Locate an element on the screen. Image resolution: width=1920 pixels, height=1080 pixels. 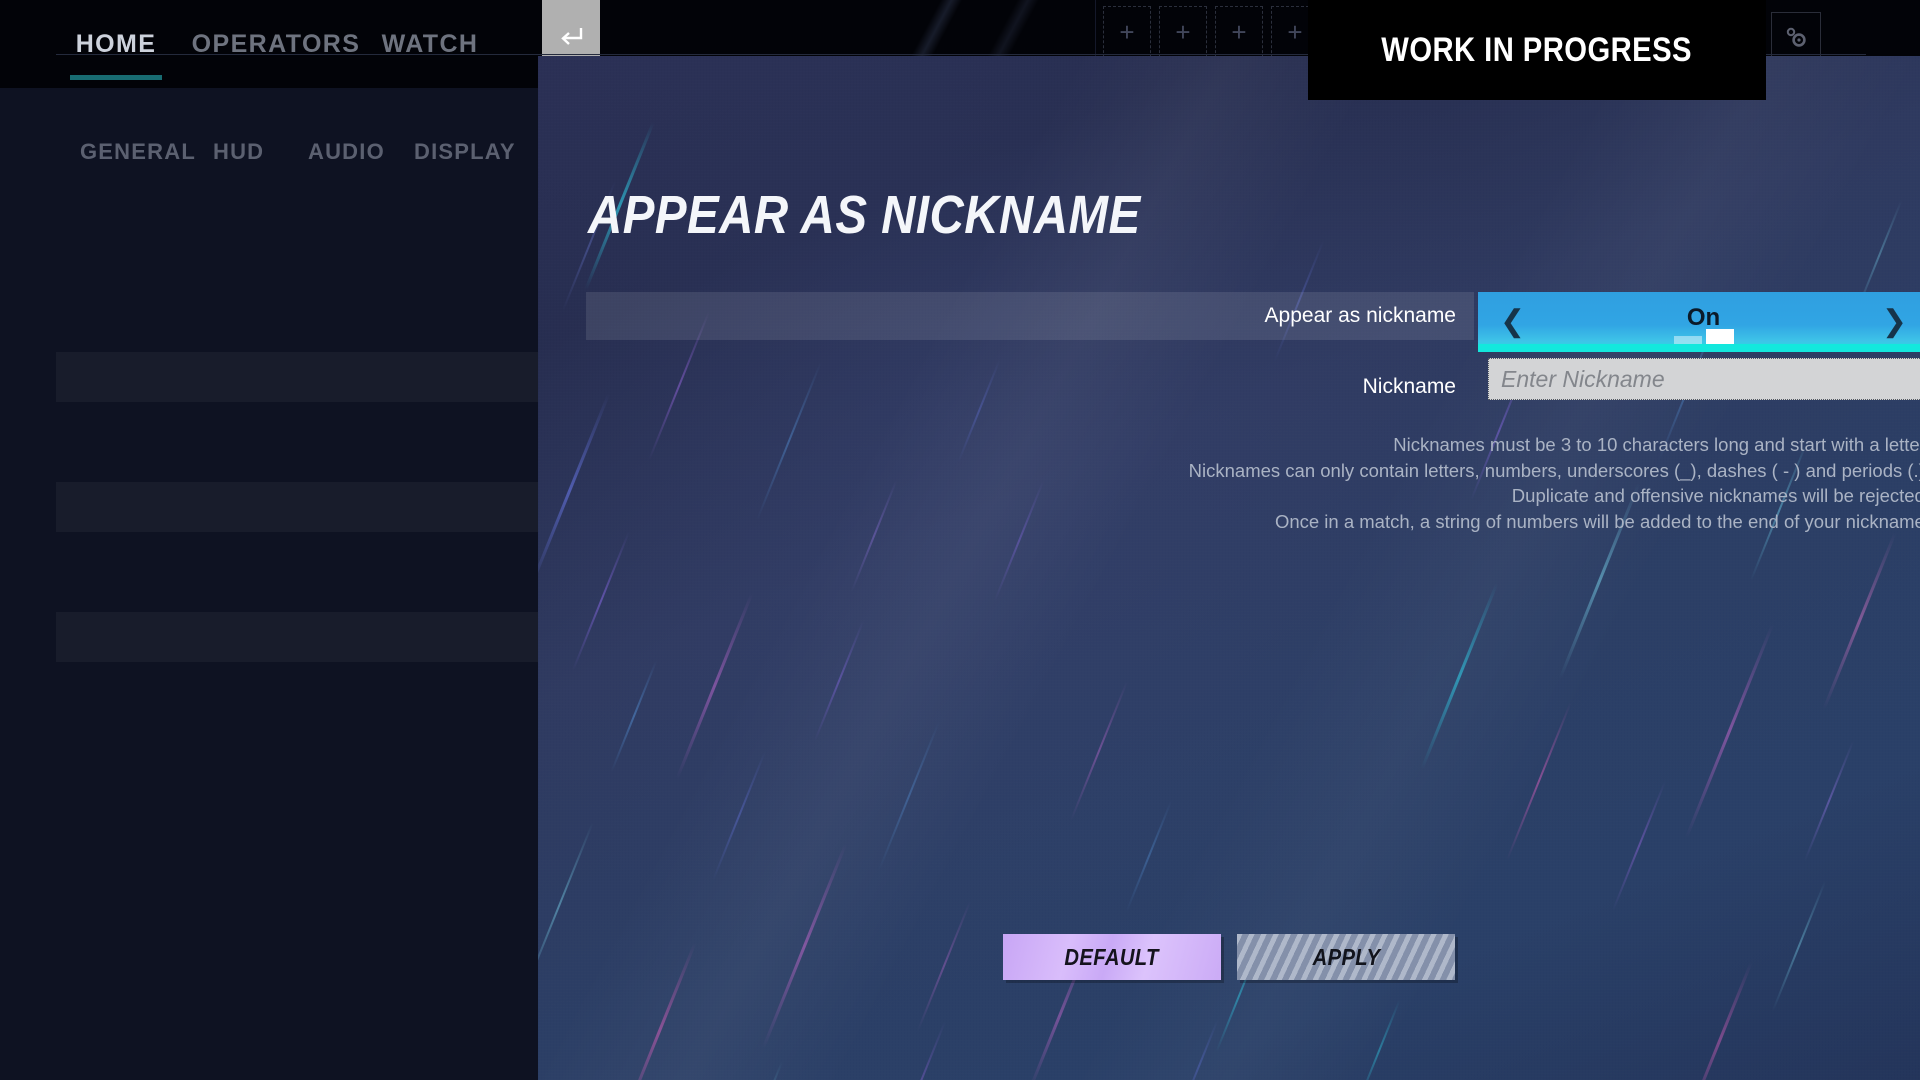
loadout-slot-1: + is located at coordinates (1127, 32).